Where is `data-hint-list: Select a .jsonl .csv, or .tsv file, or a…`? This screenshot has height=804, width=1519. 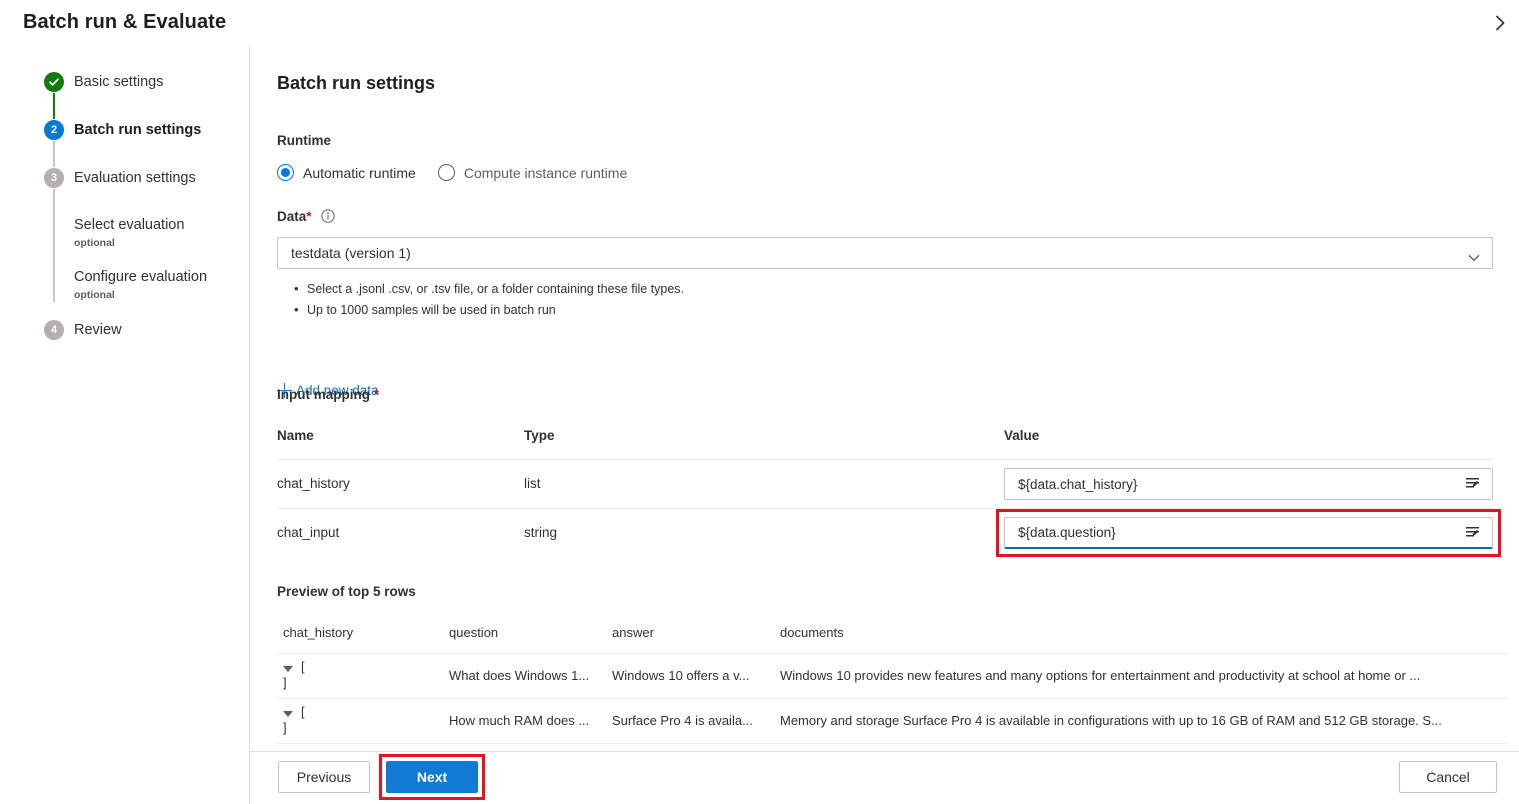
data-hint-list: Select a .jsonl .csv, or .tsv file, or a… is located at coordinates (488, 299).